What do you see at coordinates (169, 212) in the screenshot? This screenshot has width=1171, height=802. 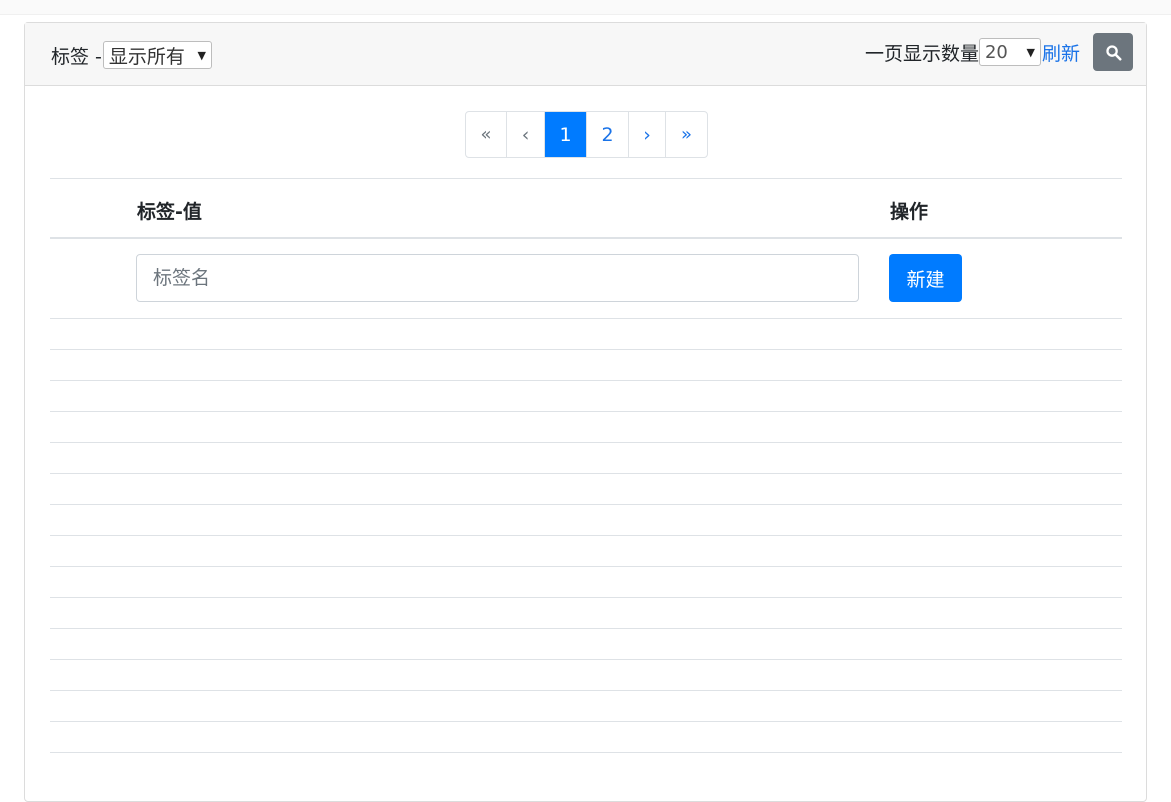 I see `column-header-tag-value: 标签-值` at bounding box center [169, 212].